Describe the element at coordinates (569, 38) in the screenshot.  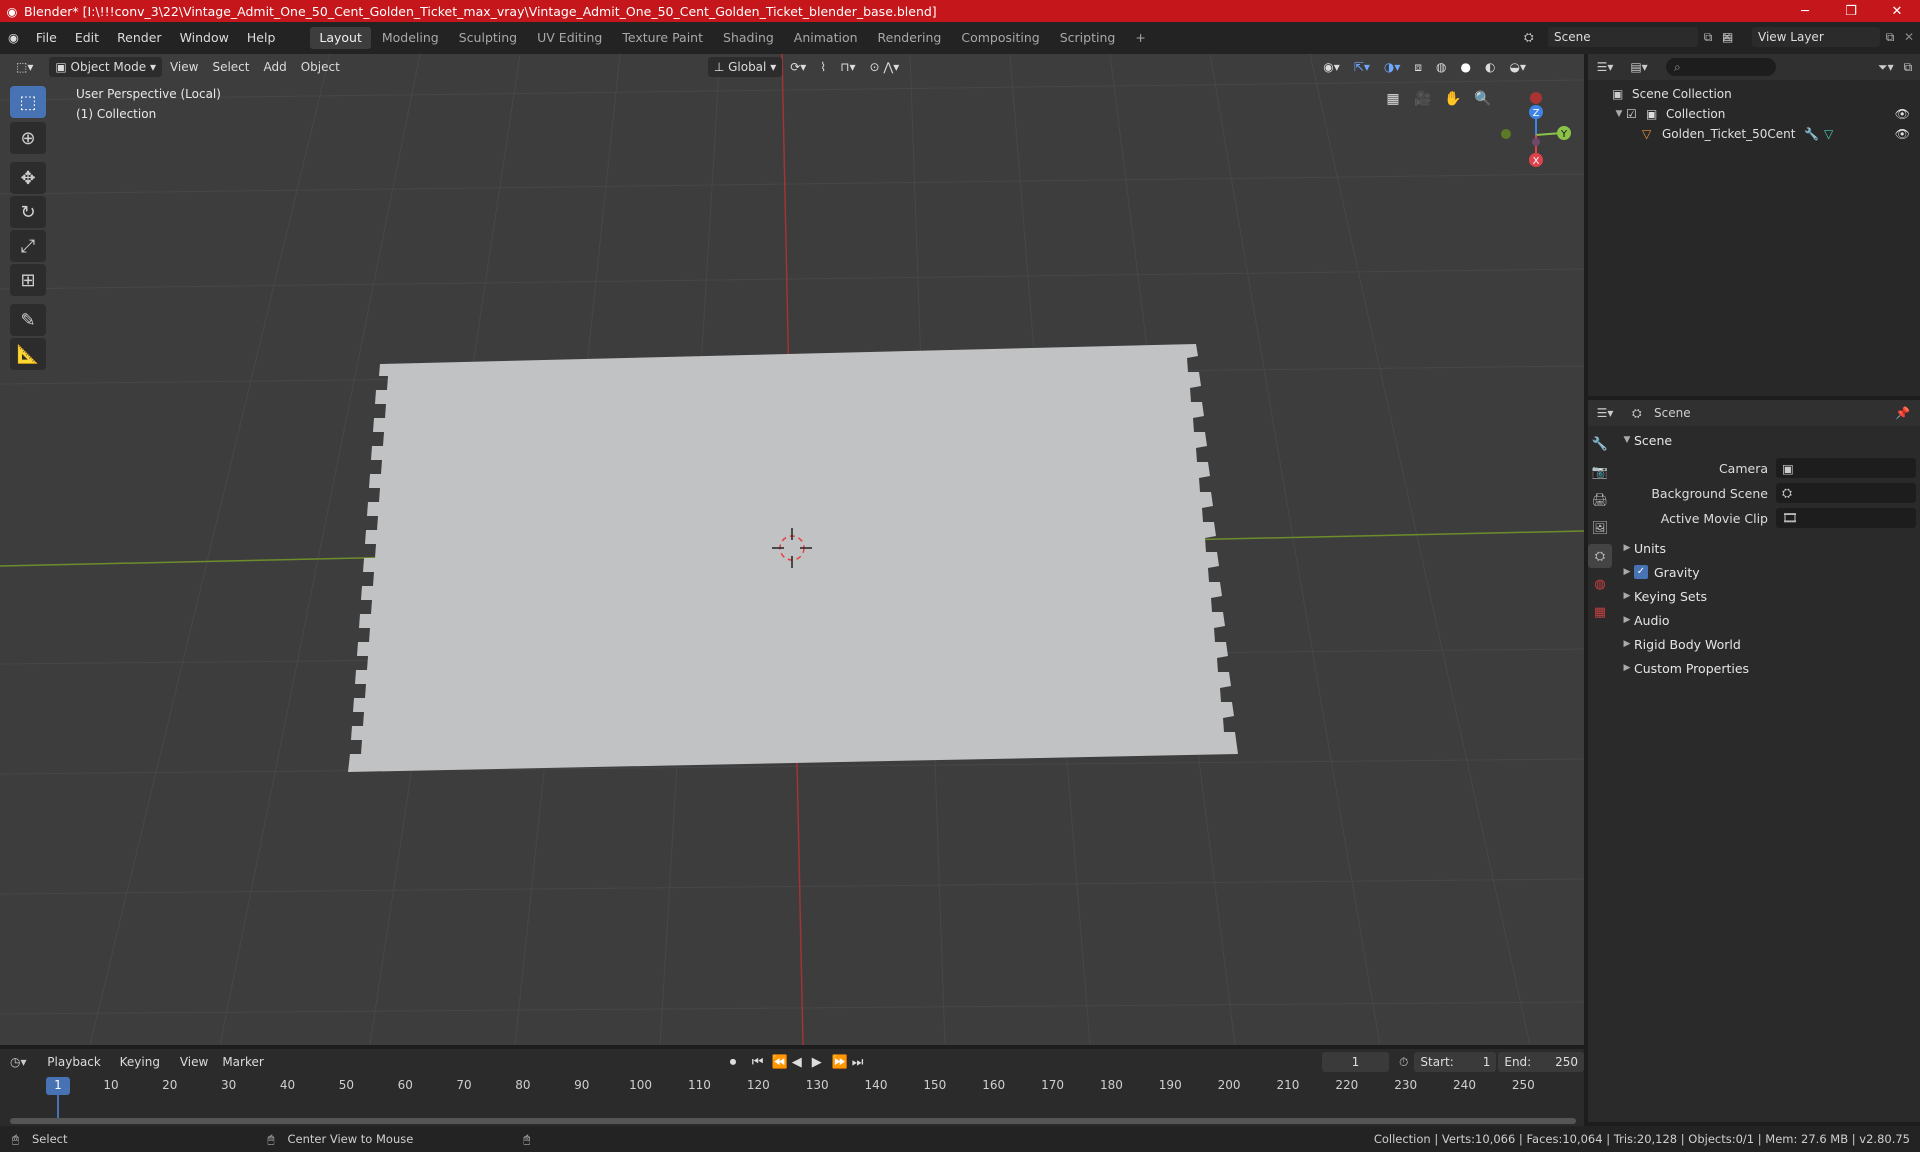
I see `tab-uv-editing: UV Editing` at that location.